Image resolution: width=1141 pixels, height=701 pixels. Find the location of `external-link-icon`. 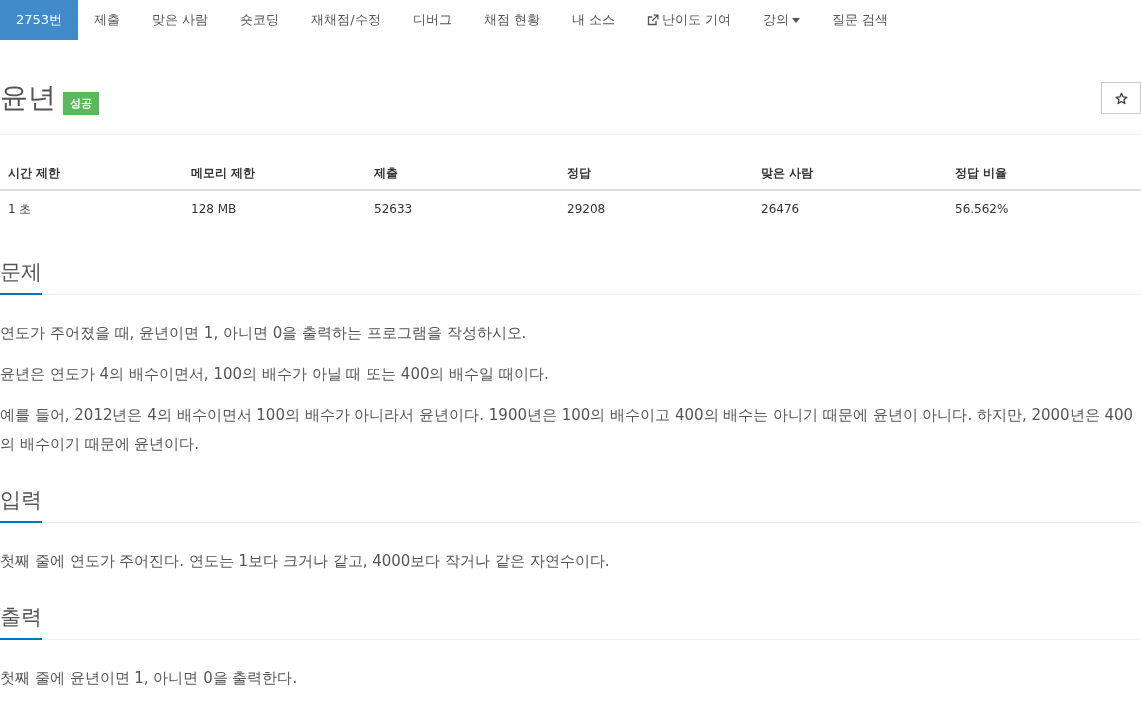

external-link-icon is located at coordinates (652, 20).